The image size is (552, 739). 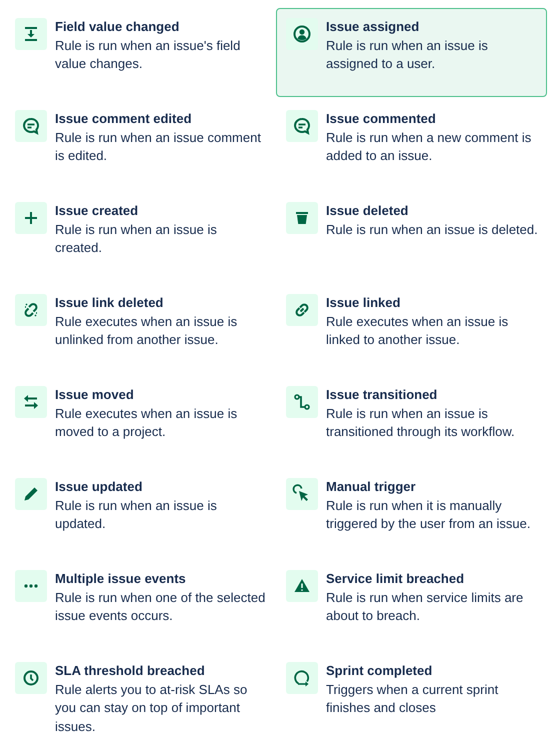 I want to click on trigger-title: Issue assigned, so click(x=373, y=27).